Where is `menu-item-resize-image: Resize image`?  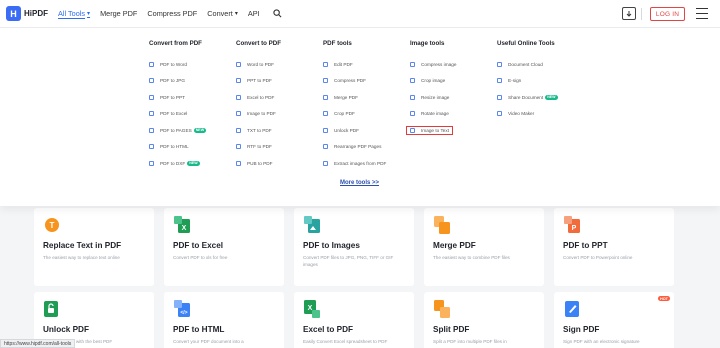
menu-item-resize-image: Resize image is located at coordinates (433, 97).